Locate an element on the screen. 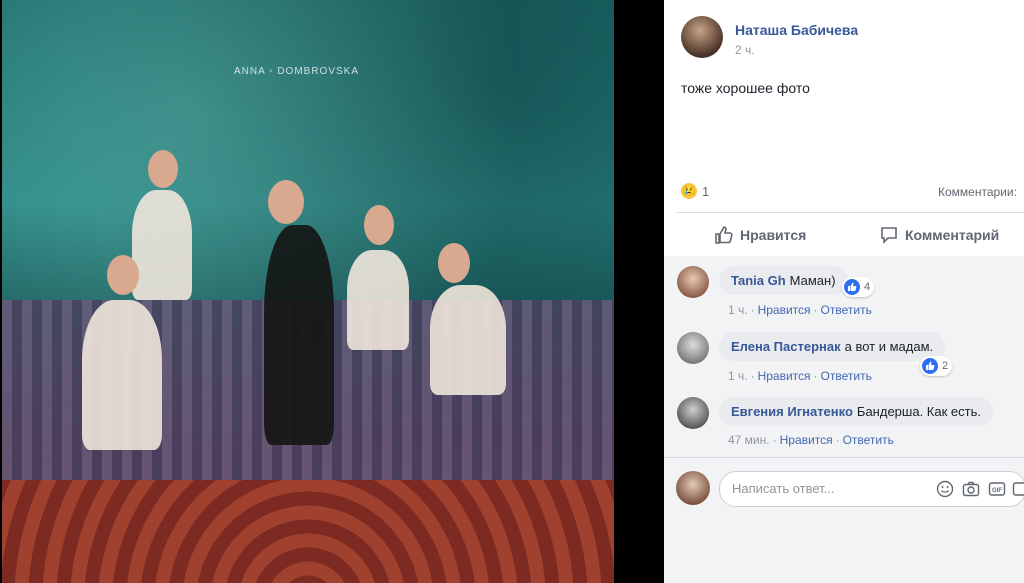  comment-text: Бандерша. Как есть. is located at coordinates (918, 411).